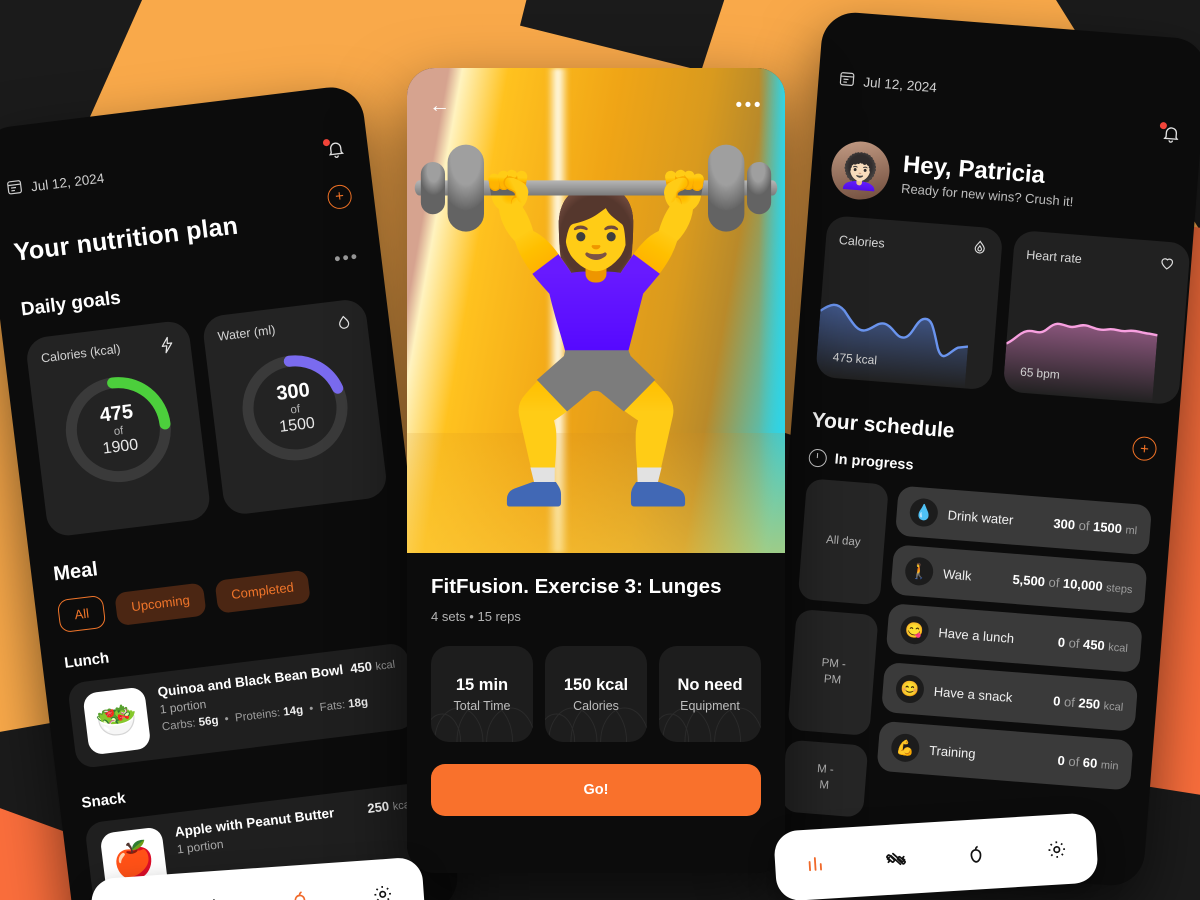 Image resolution: width=1200 pixels, height=900 pixels. What do you see at coordinates (892, 346) in the screenshot?
I see `calories-sparkline` at bounding box center [892, 346].